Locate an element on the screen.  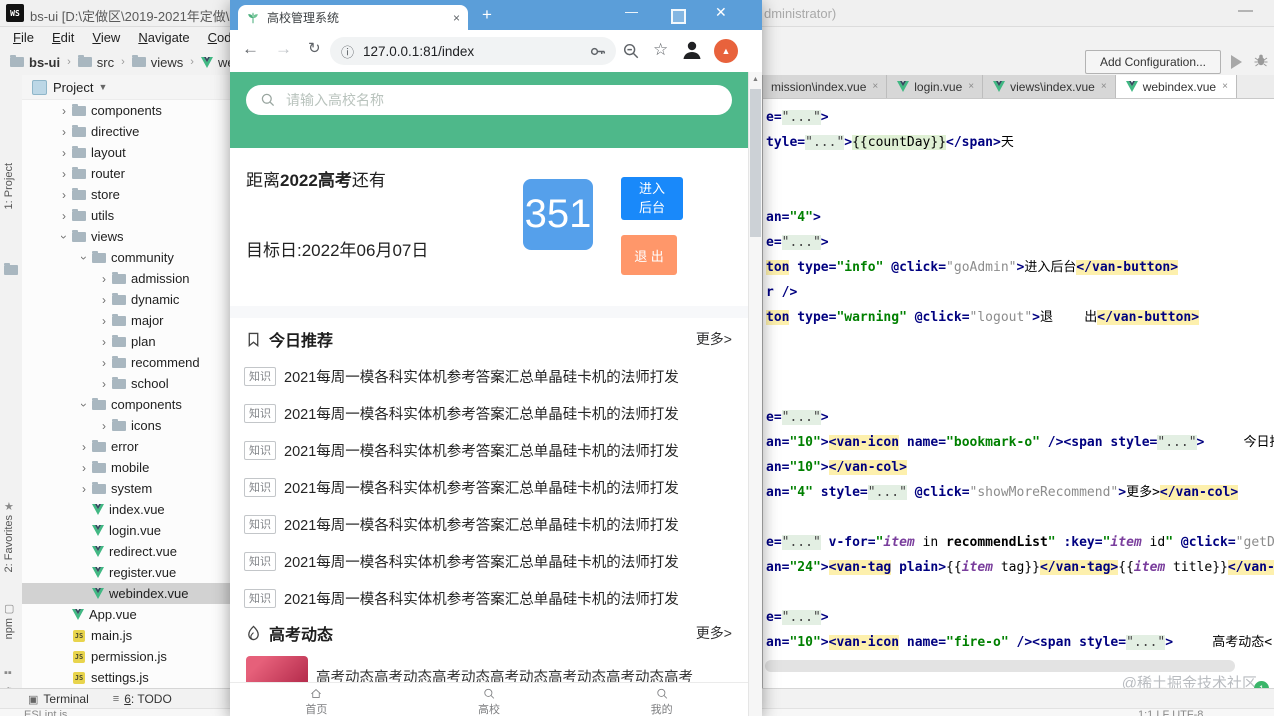
todo-button: ≡ 6: TODO is located at coordinates (142, 699).